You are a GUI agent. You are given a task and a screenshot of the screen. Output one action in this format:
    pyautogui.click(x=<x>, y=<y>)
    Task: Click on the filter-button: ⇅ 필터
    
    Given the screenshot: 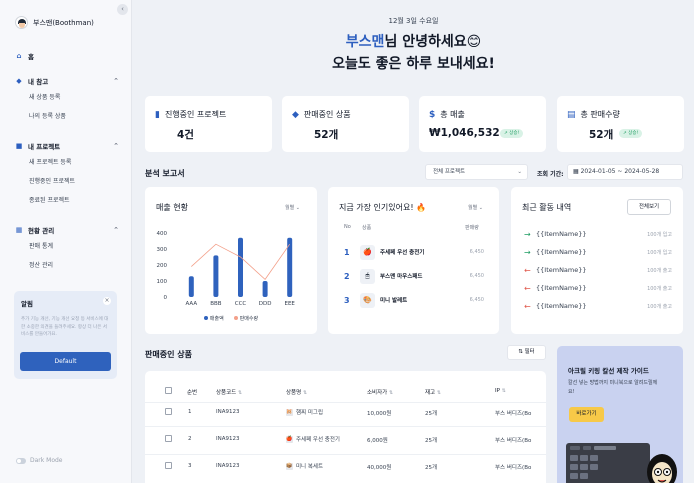 What is the action you would take?
    pyautogui.click(x=526, y=352)
    